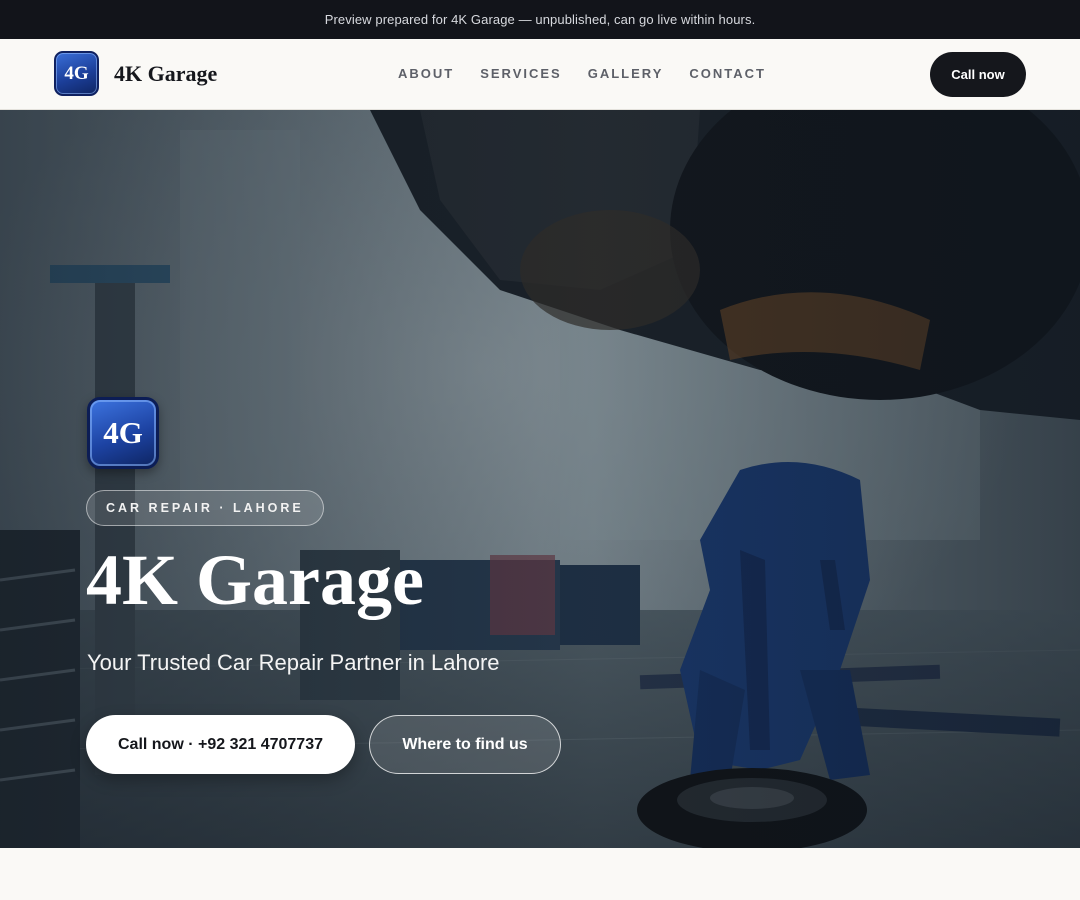 Image resolution: width=1080 pixels, height=900 pixels. Describe the element at coordinates (521, 73) in the screenshot. I see `nav-link-services: SERVICES` at that location.